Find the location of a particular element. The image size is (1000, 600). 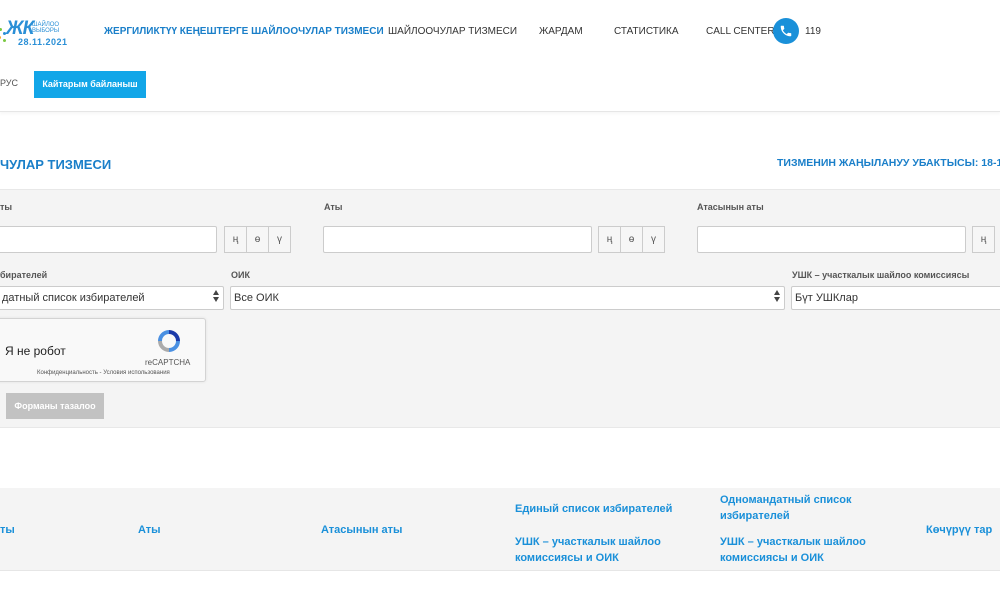

surname-letter-buttons: ң ө ү is located at coordinates (257, 239).